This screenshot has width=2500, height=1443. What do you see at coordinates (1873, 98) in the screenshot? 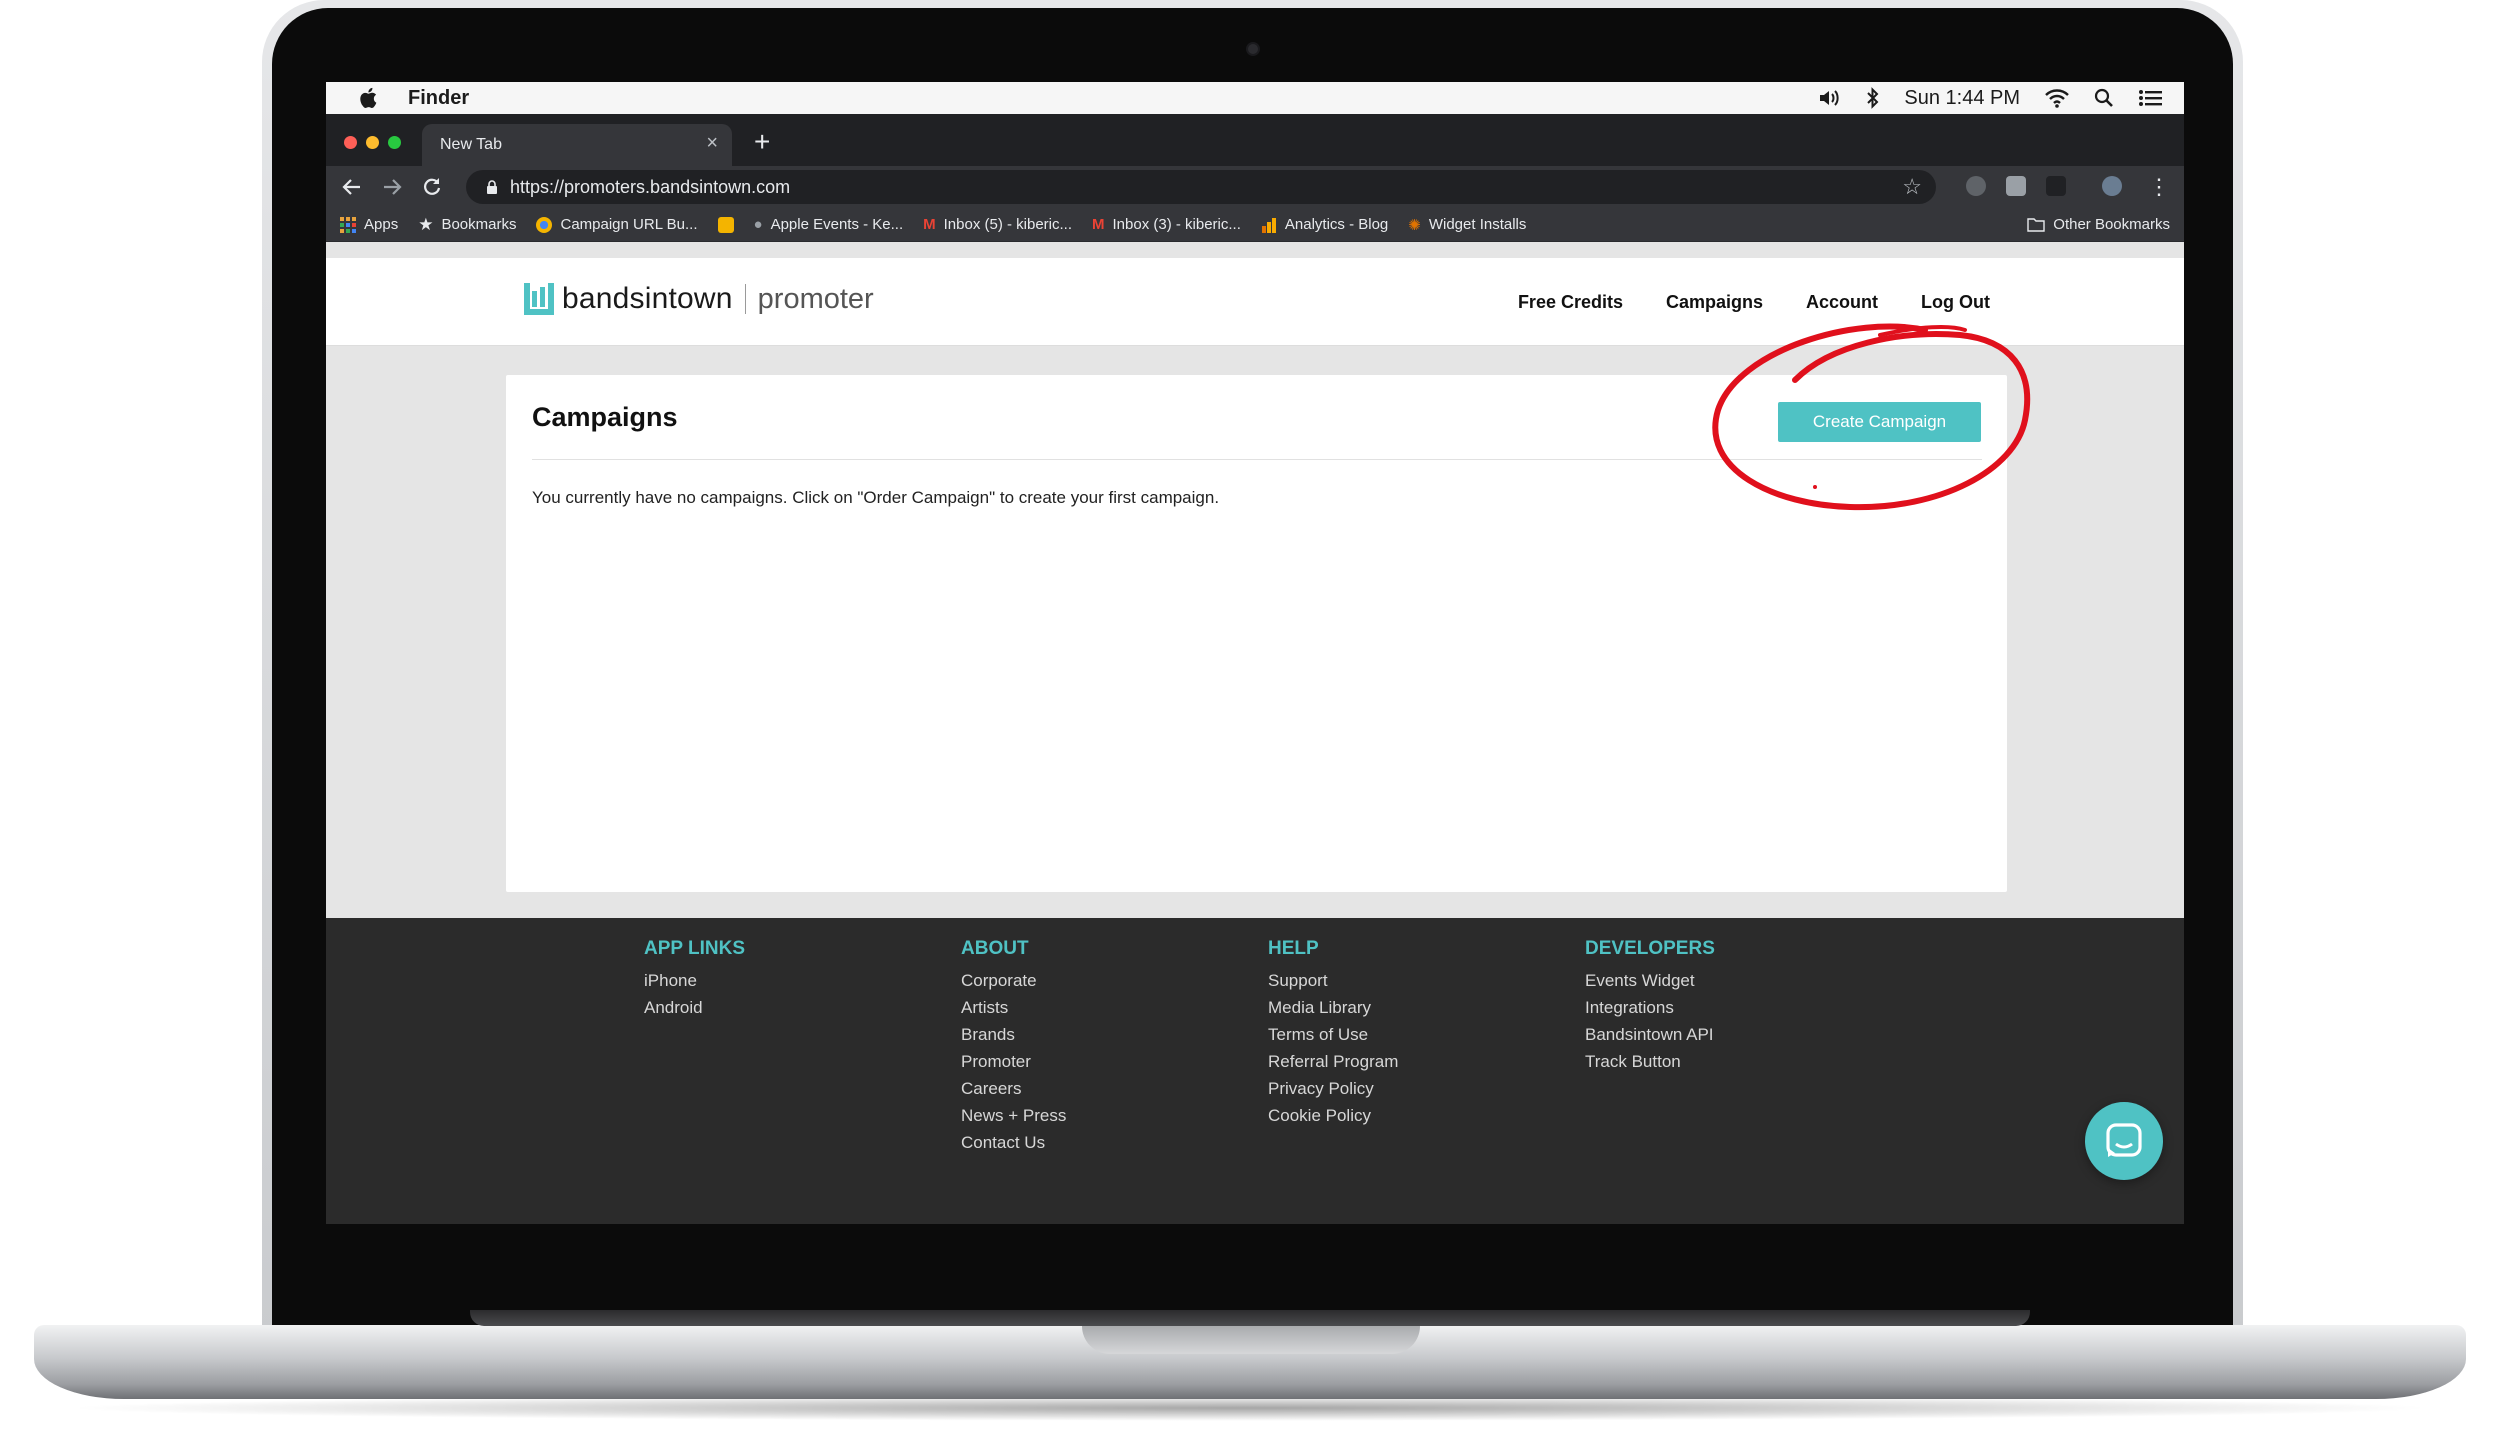
I see `bluetooth-icon` at bounding box center [1873, 98].